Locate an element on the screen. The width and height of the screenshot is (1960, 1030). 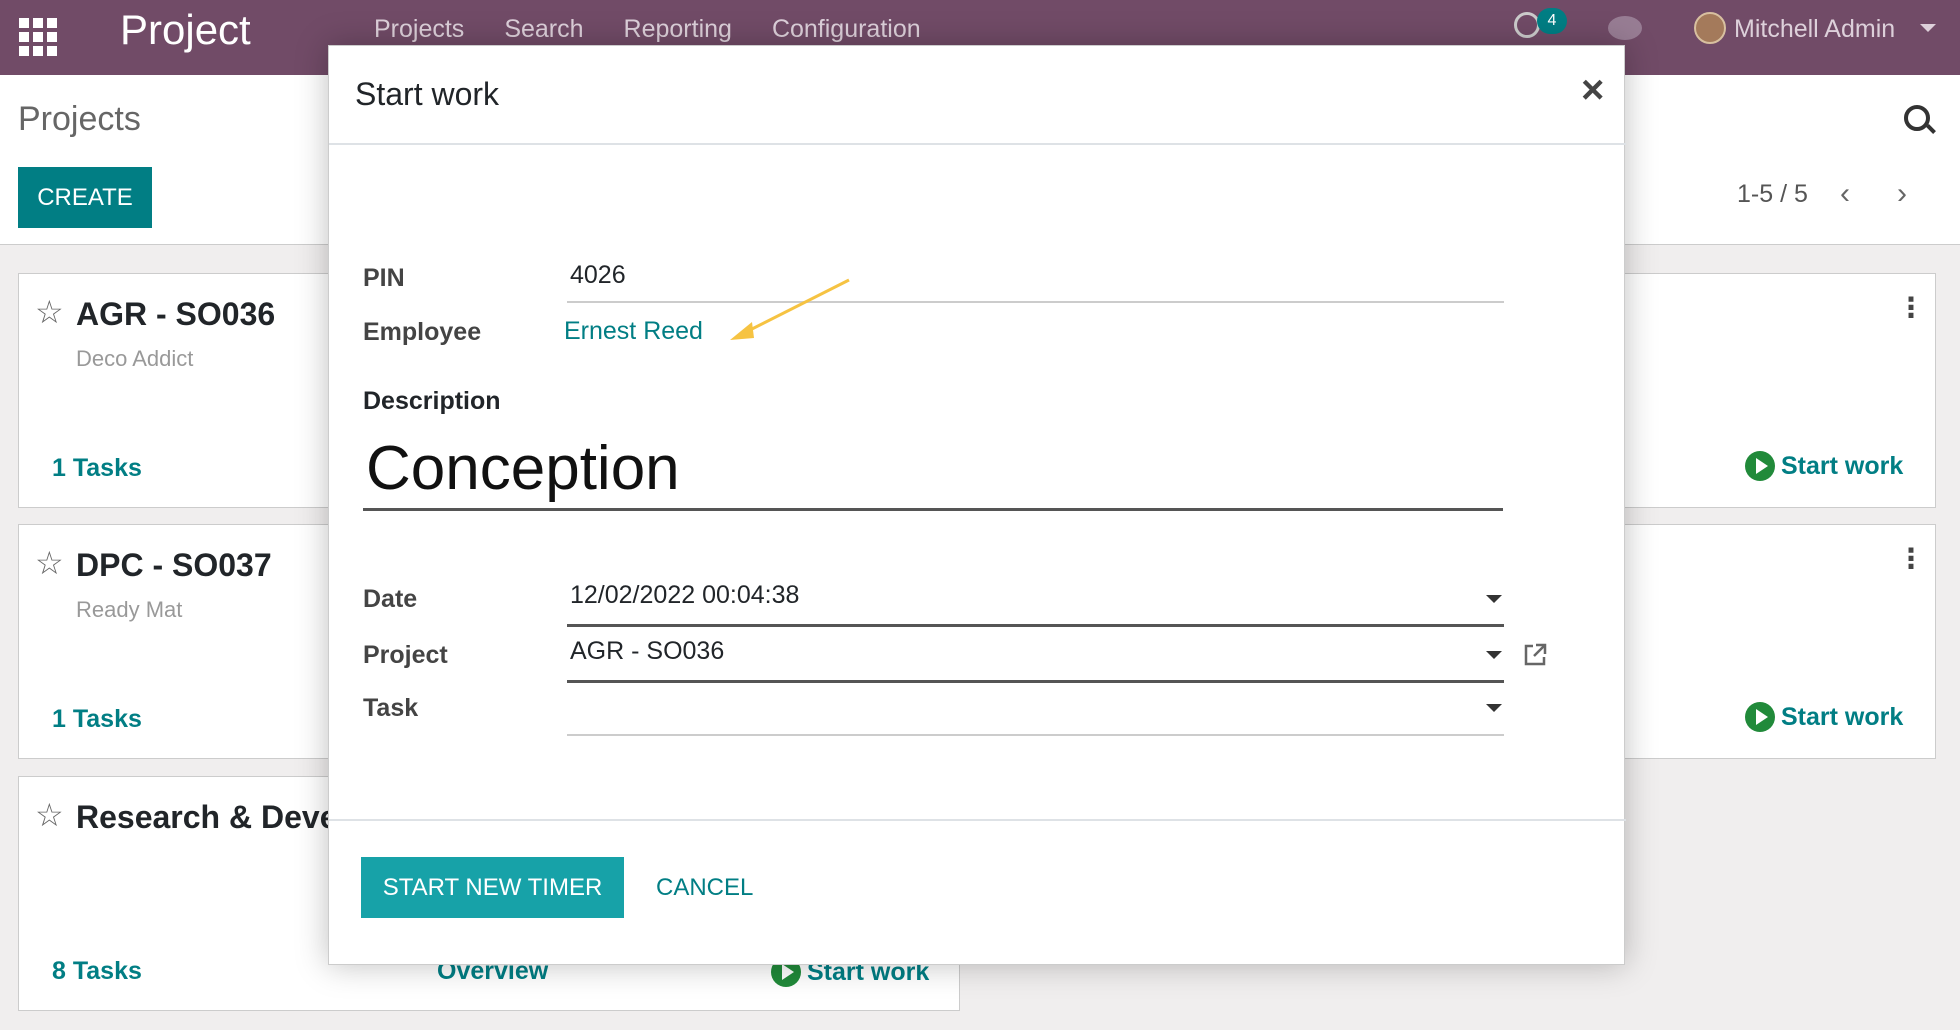
chevron-right-icon: › is located at coordinates (1902, 194).